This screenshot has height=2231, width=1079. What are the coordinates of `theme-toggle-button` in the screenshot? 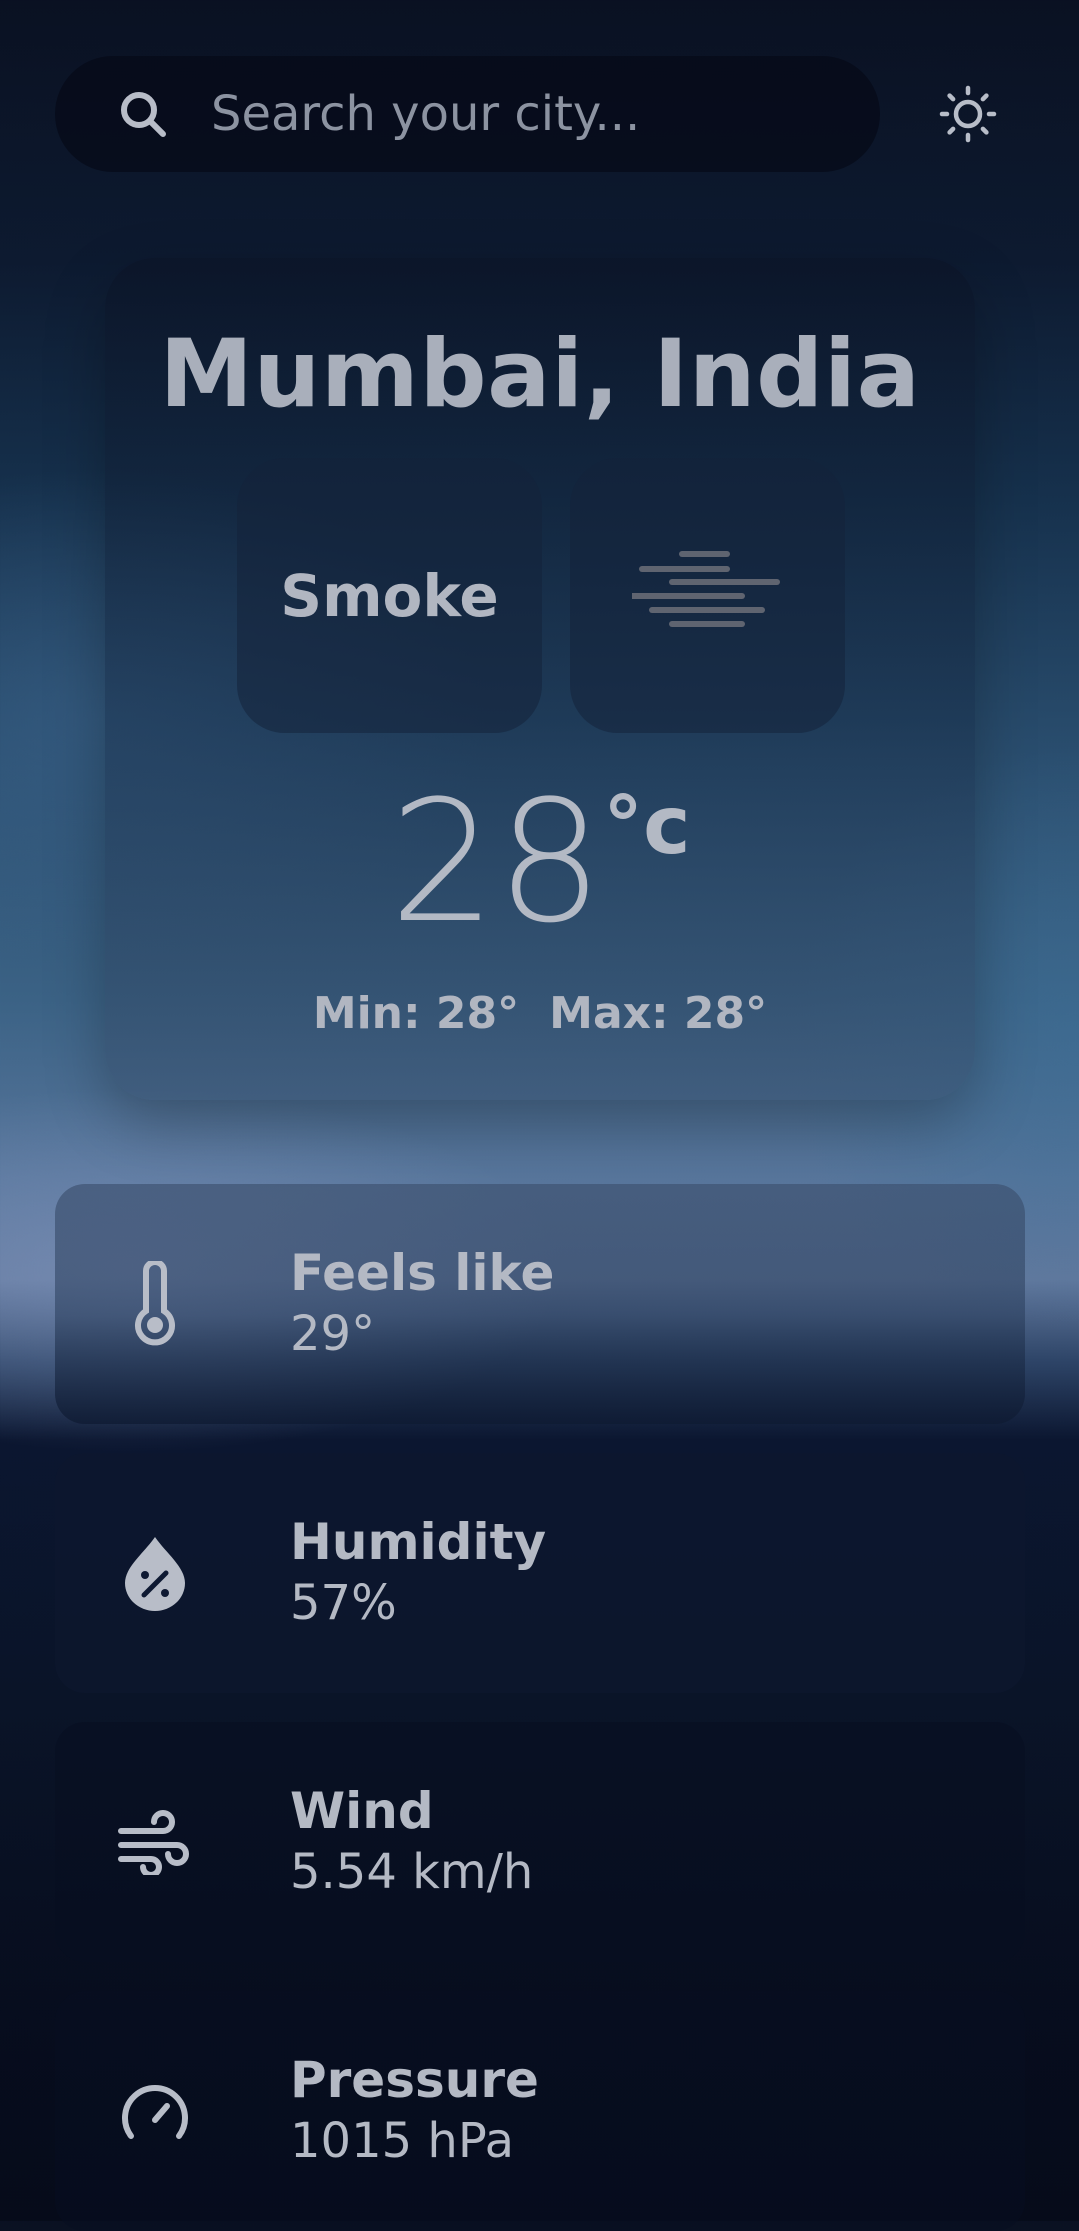 It's located at (968, 114).